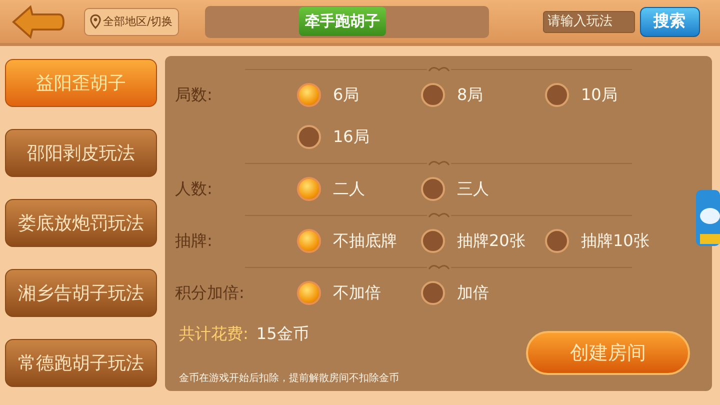 The image size is (720, 405). What do you see at coordinates (213, 334) in the screenshot?
I see `cost-label: 共计花费:` at bounding box center [213, 334].